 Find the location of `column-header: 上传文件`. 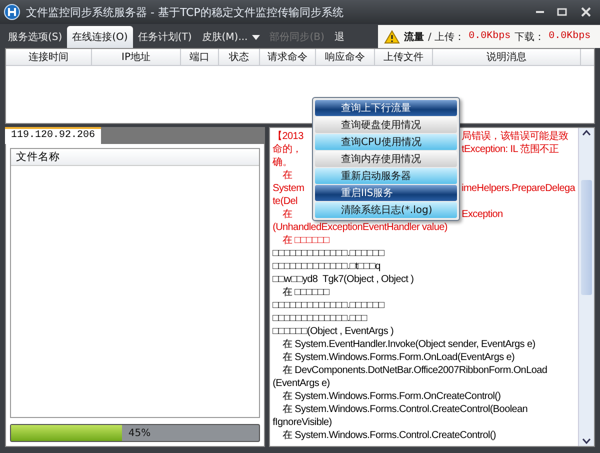

column-header: 上传文件 is located at coordinates (404, 57).